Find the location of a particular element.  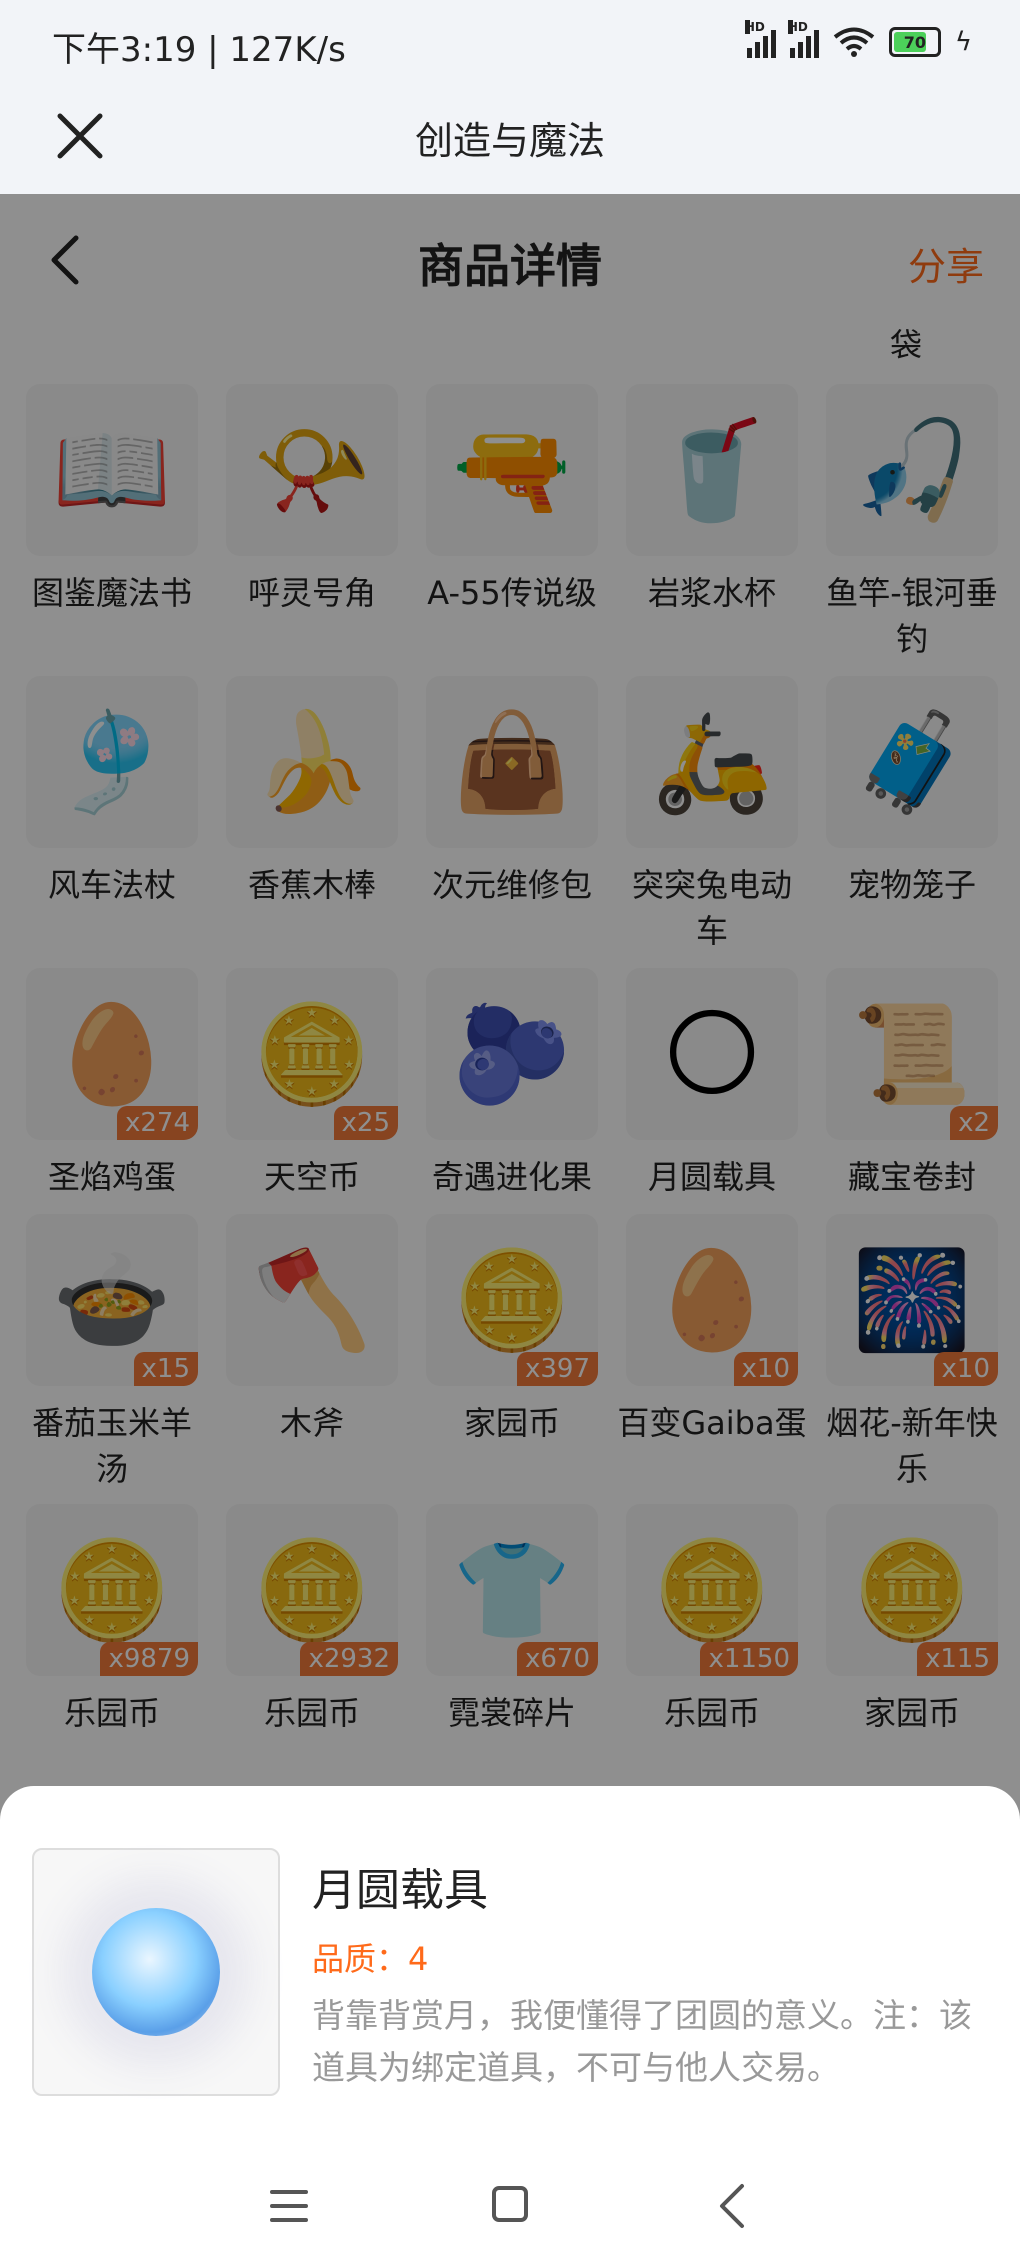

webview-title: 创造与魔法 is located at coordinates (509, 141).